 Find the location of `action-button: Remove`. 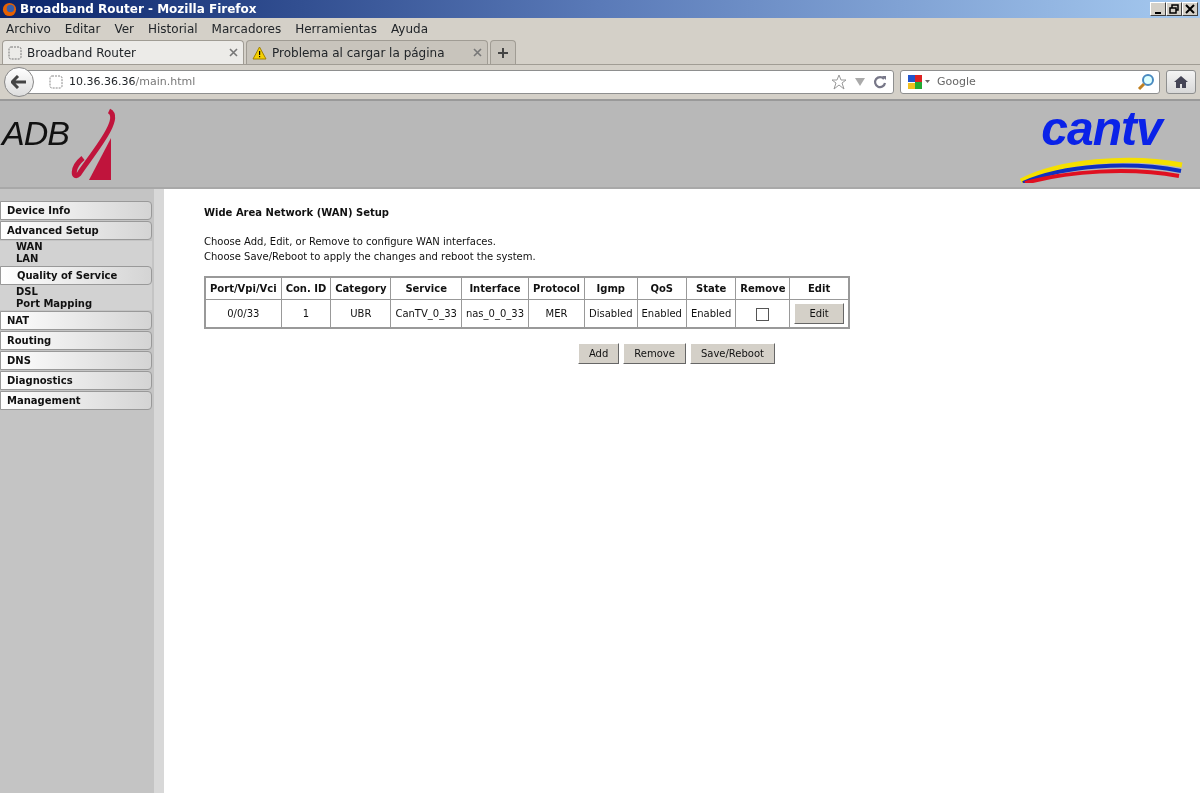

action-button: Remove is located at coordinates (654, 353).